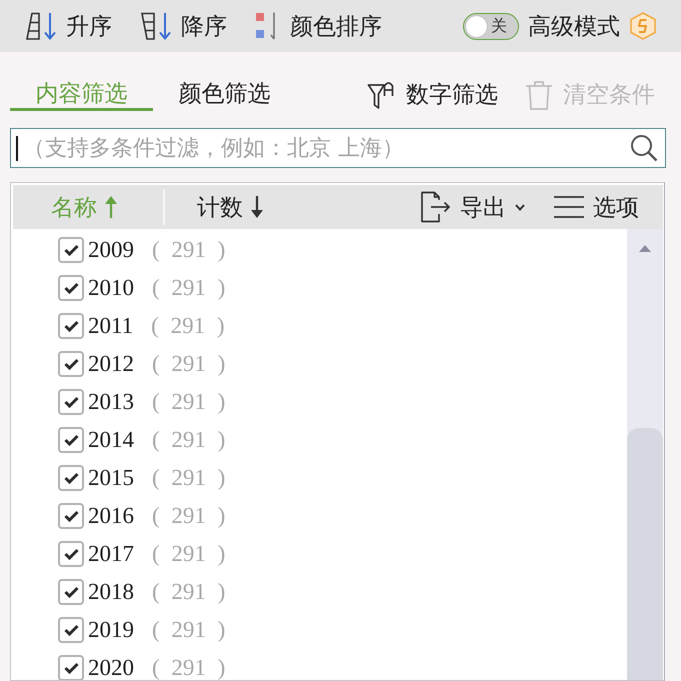 The width and height of the screenshot is (681, 681). I want to click on sort-button: 升序, so click(68, 26).